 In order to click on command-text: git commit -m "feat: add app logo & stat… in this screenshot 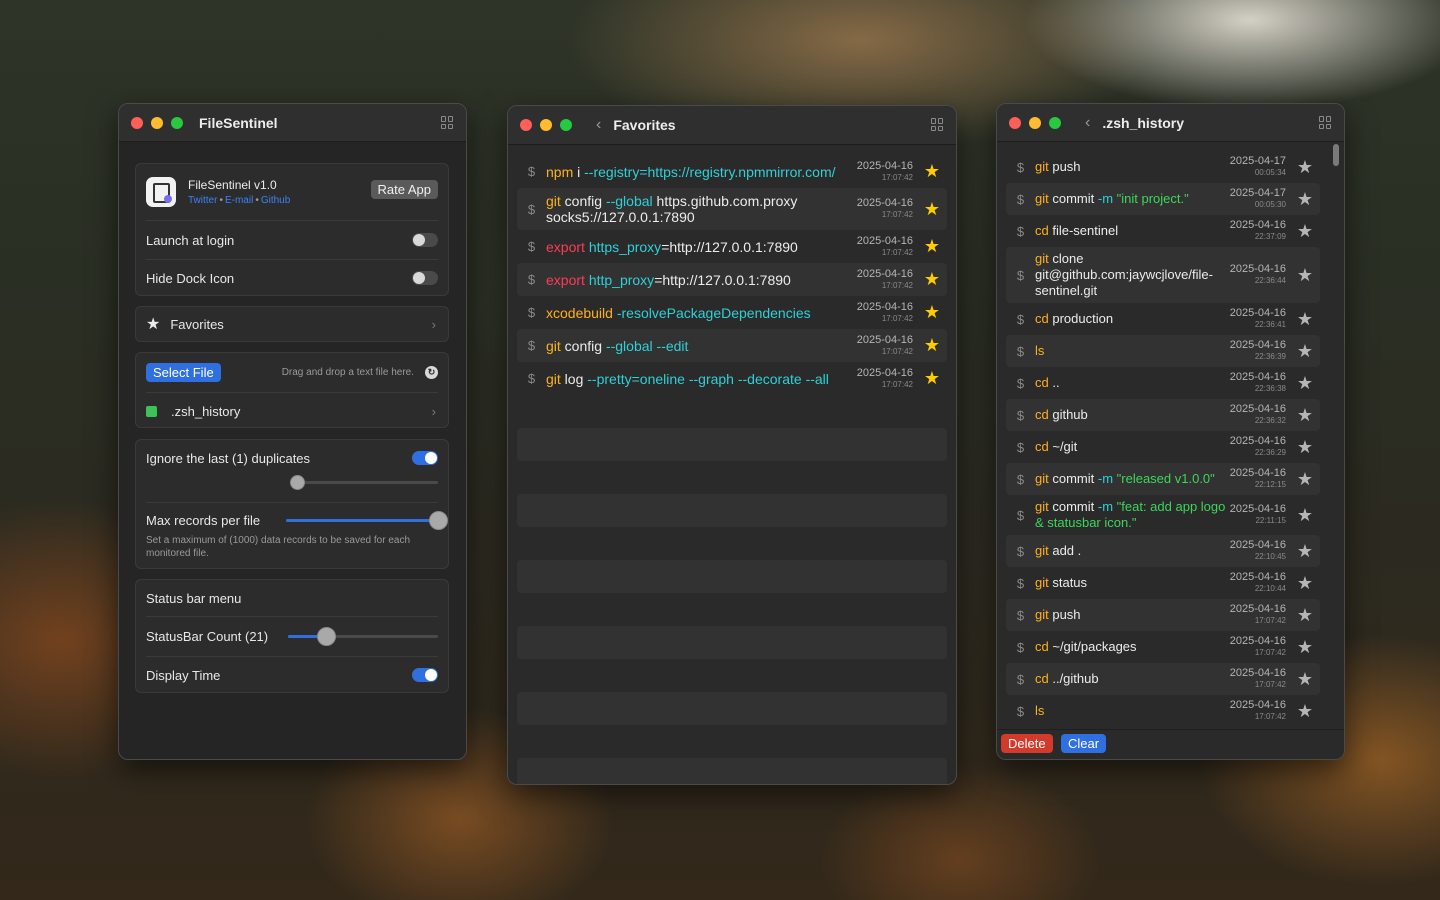, I will do `click(1132, 515)`.